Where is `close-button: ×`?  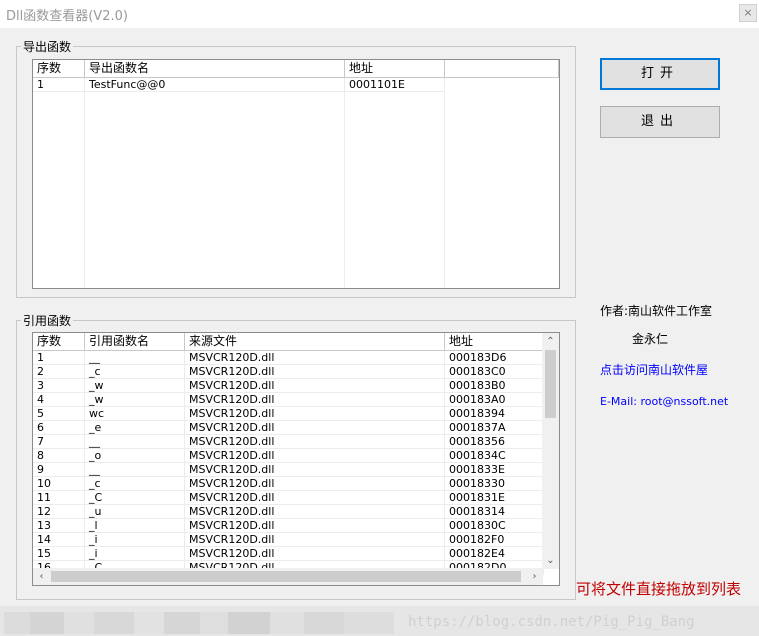 close-button: × is located at coordinates (748, 13).